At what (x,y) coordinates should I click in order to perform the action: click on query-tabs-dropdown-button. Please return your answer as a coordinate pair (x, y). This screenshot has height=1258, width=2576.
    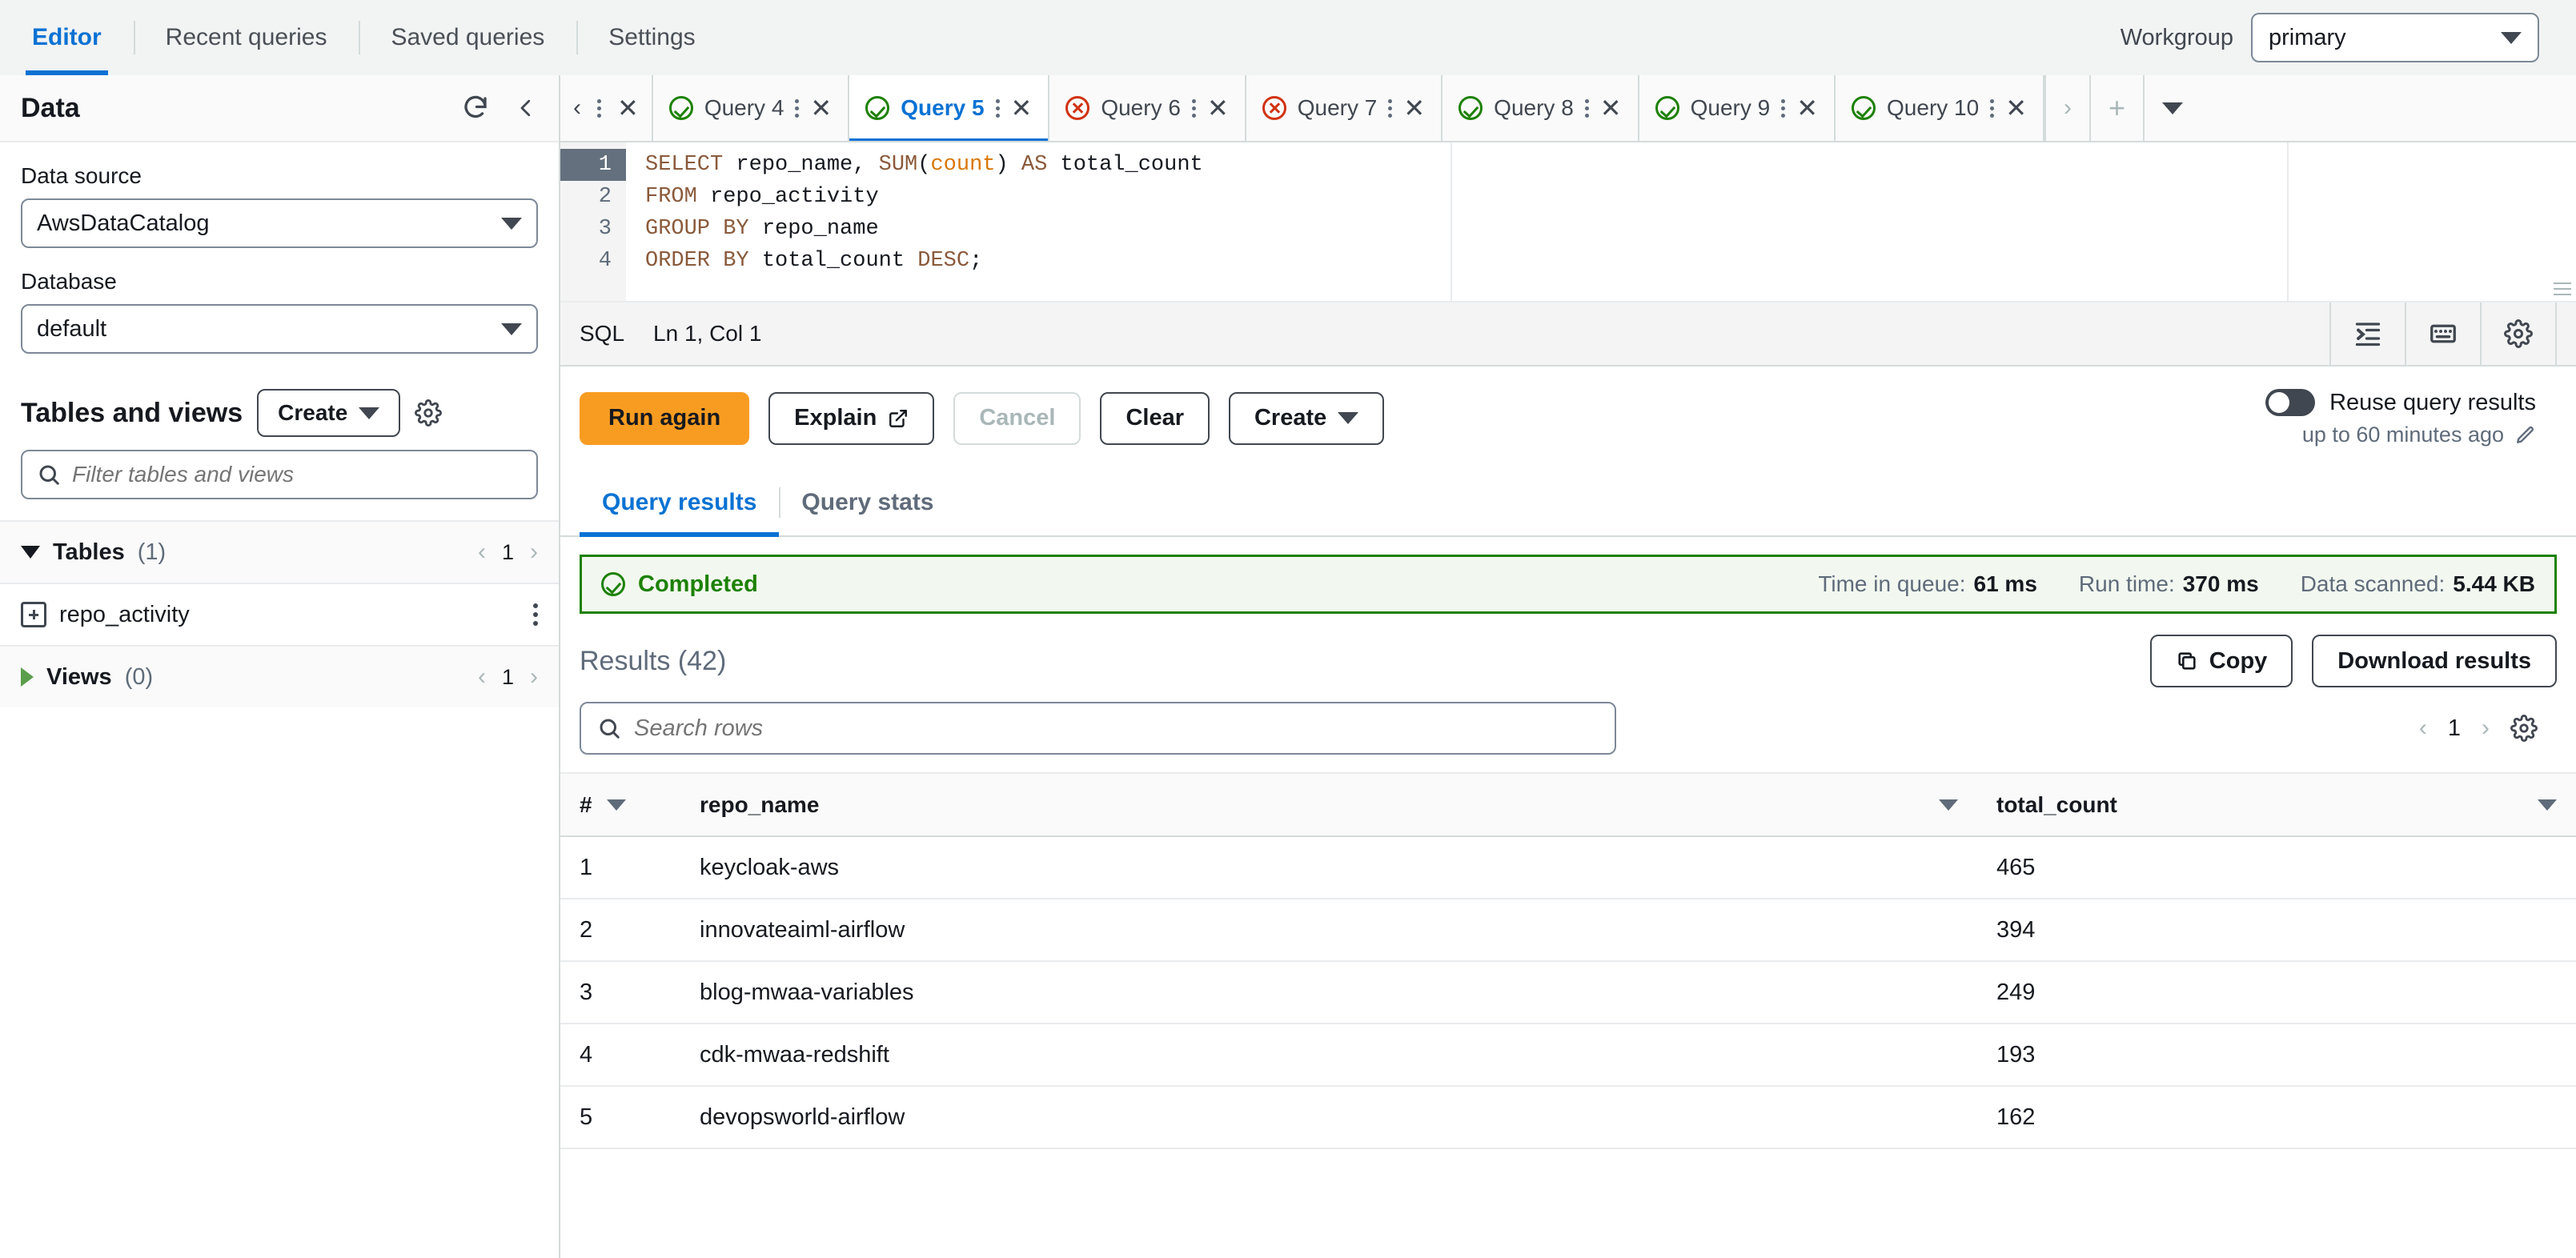
    Looking at the image, I should click on (2172, 108).